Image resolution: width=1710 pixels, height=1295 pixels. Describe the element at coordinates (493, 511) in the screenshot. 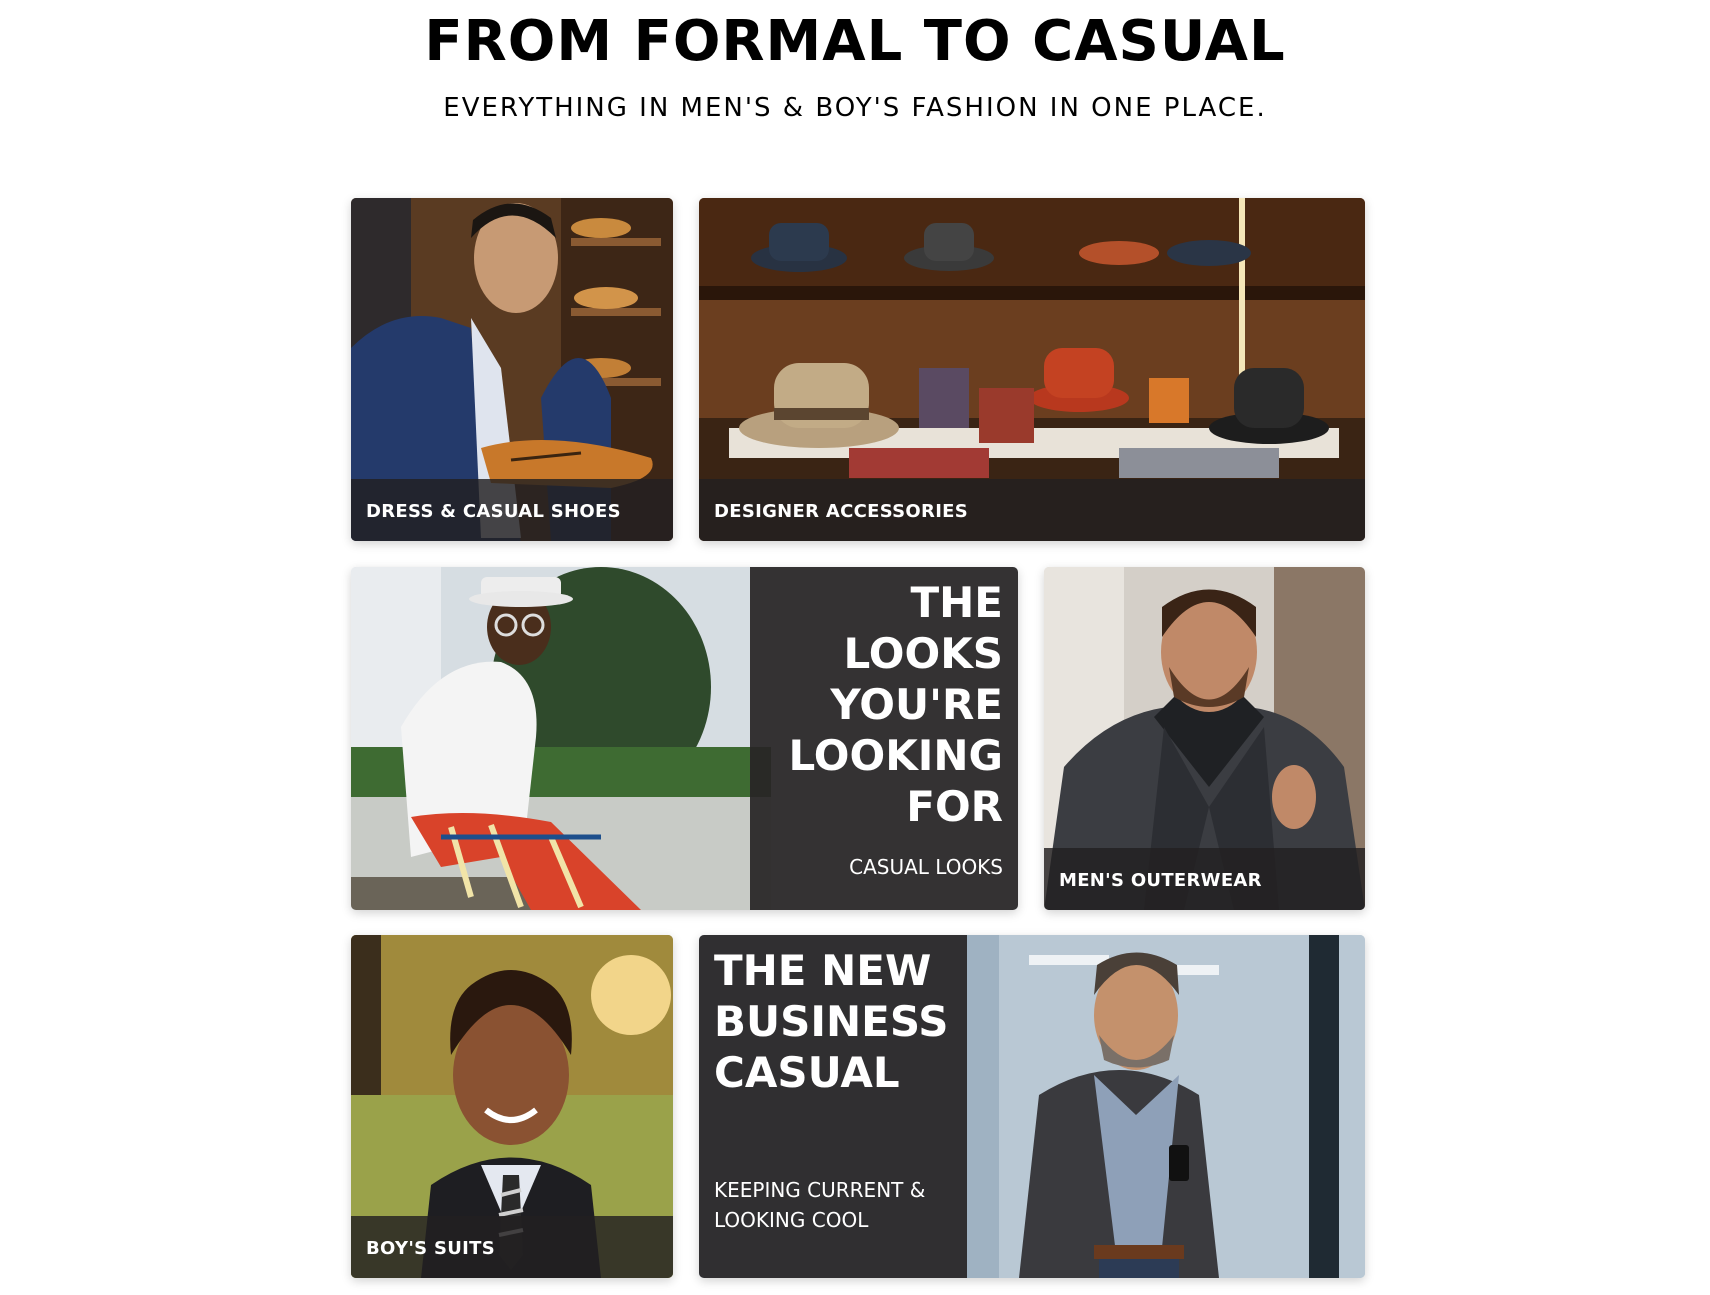

I see `tile-caption: DRESS & CASUAL SHOES` at that location.